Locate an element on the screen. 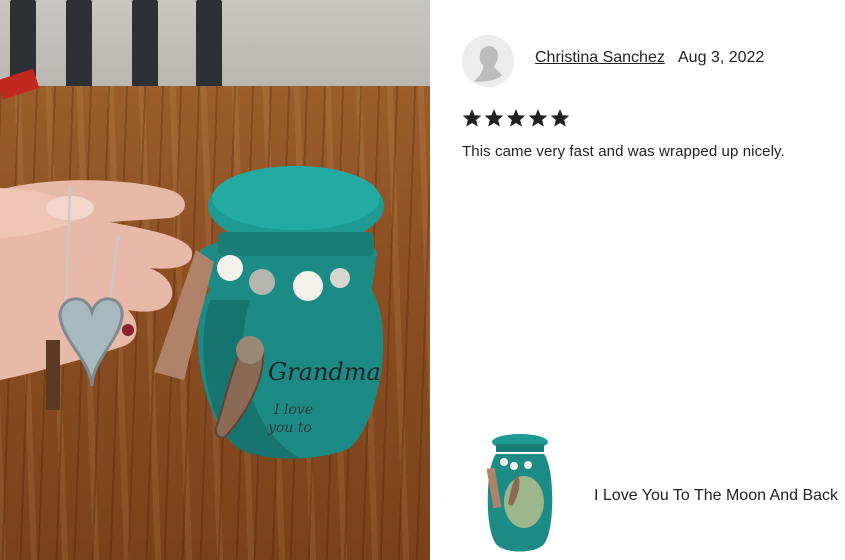 The image size is (845, 560). svg-text: Grandma is located at coordinates (324, 372).